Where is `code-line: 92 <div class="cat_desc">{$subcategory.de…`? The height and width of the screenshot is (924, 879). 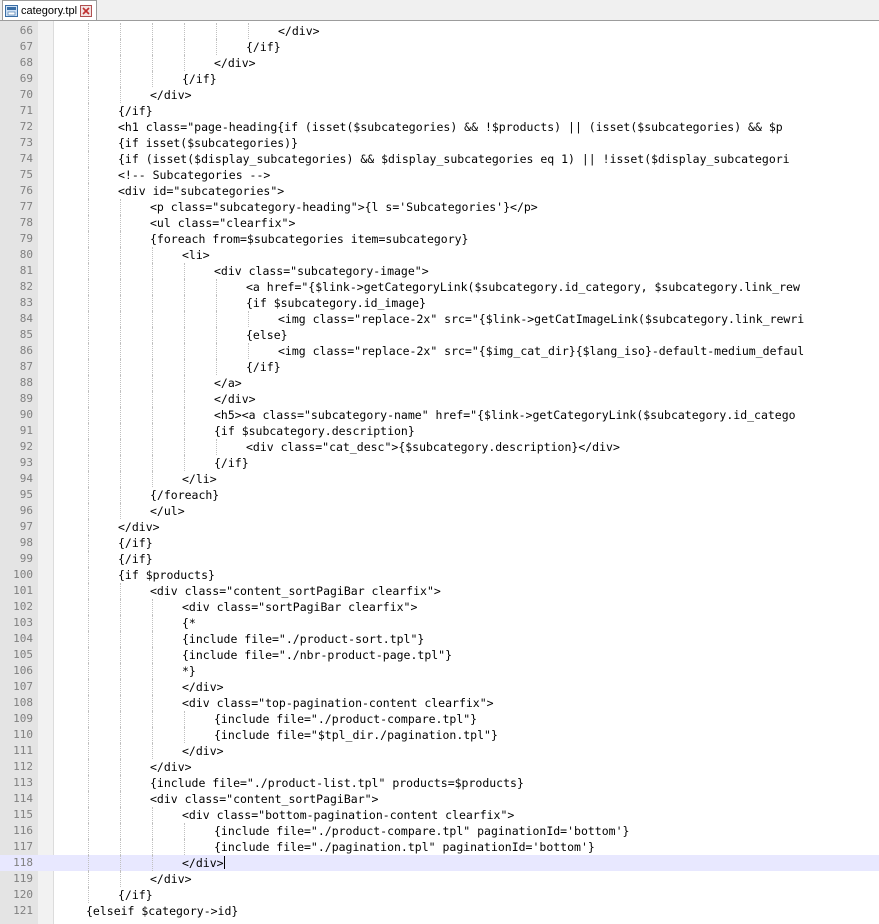
code-line: 92 <div class="cat_desc">{$subcategory.de… is located at coordinates (439, 447).